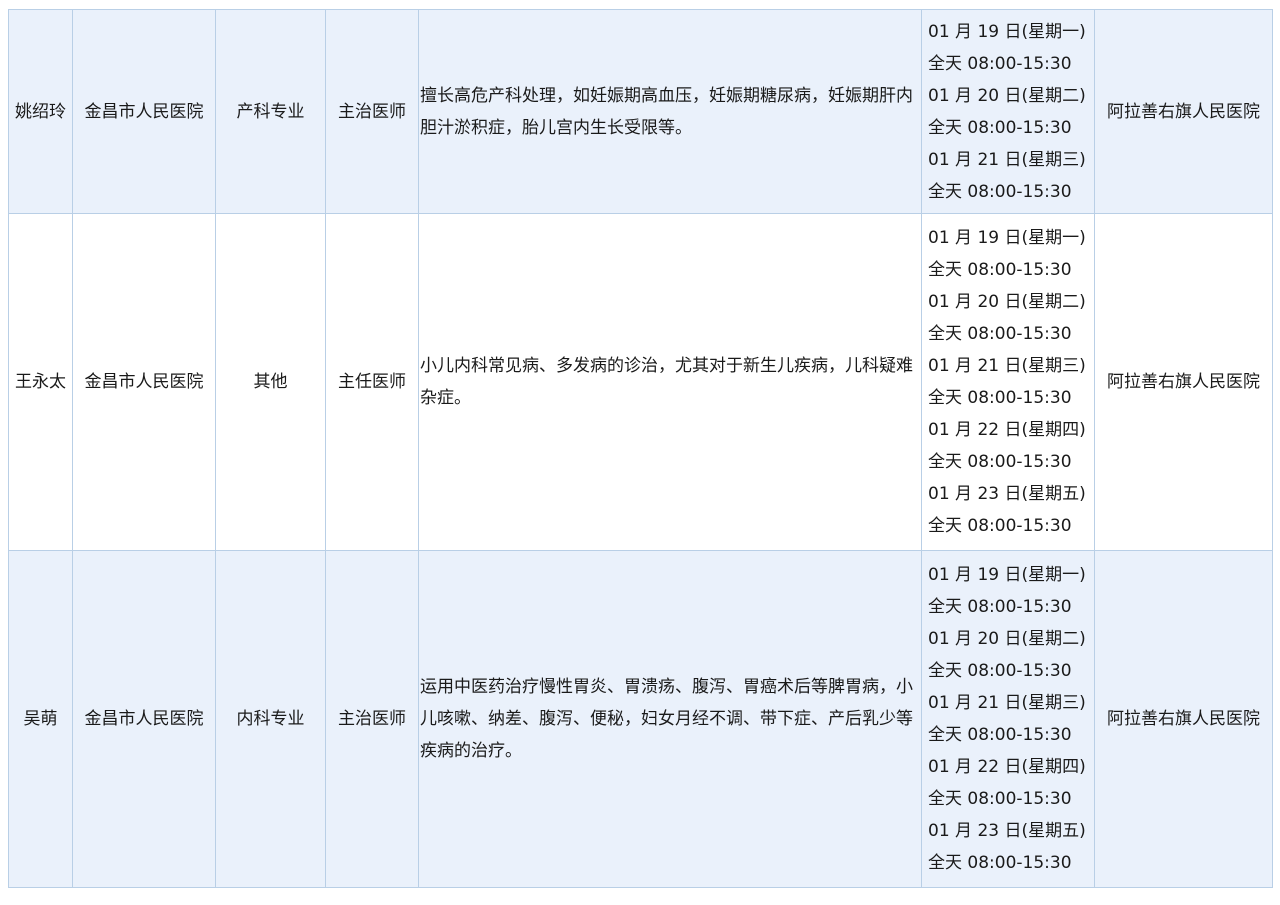 This screenshot has height=905, width=1280. Describe the element at coordinates (270, 111) in the screenshot. I see `specialty-cell: 产科专业` at that location.